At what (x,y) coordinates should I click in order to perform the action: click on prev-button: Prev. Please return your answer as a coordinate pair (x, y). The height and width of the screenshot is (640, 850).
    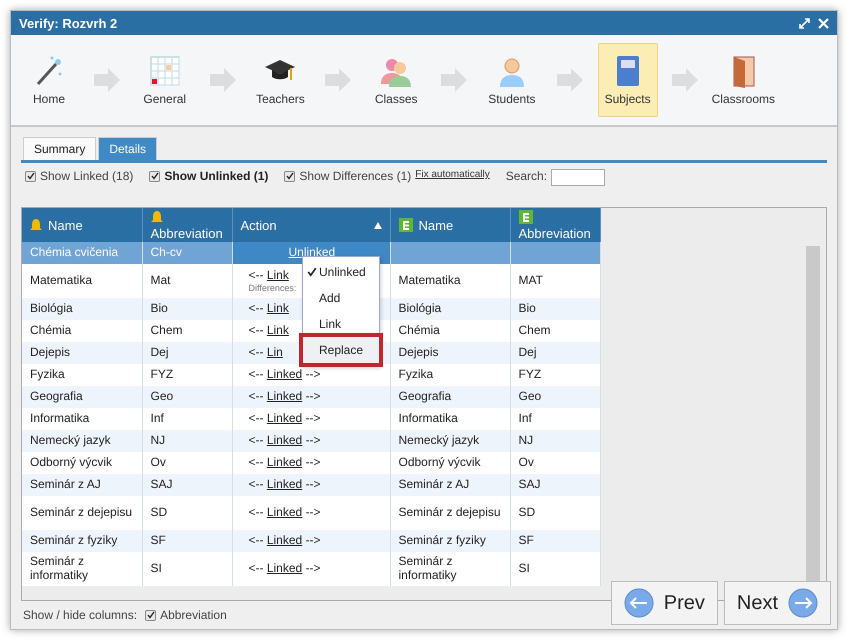
    Looking at the image, I should click on (664, 603).